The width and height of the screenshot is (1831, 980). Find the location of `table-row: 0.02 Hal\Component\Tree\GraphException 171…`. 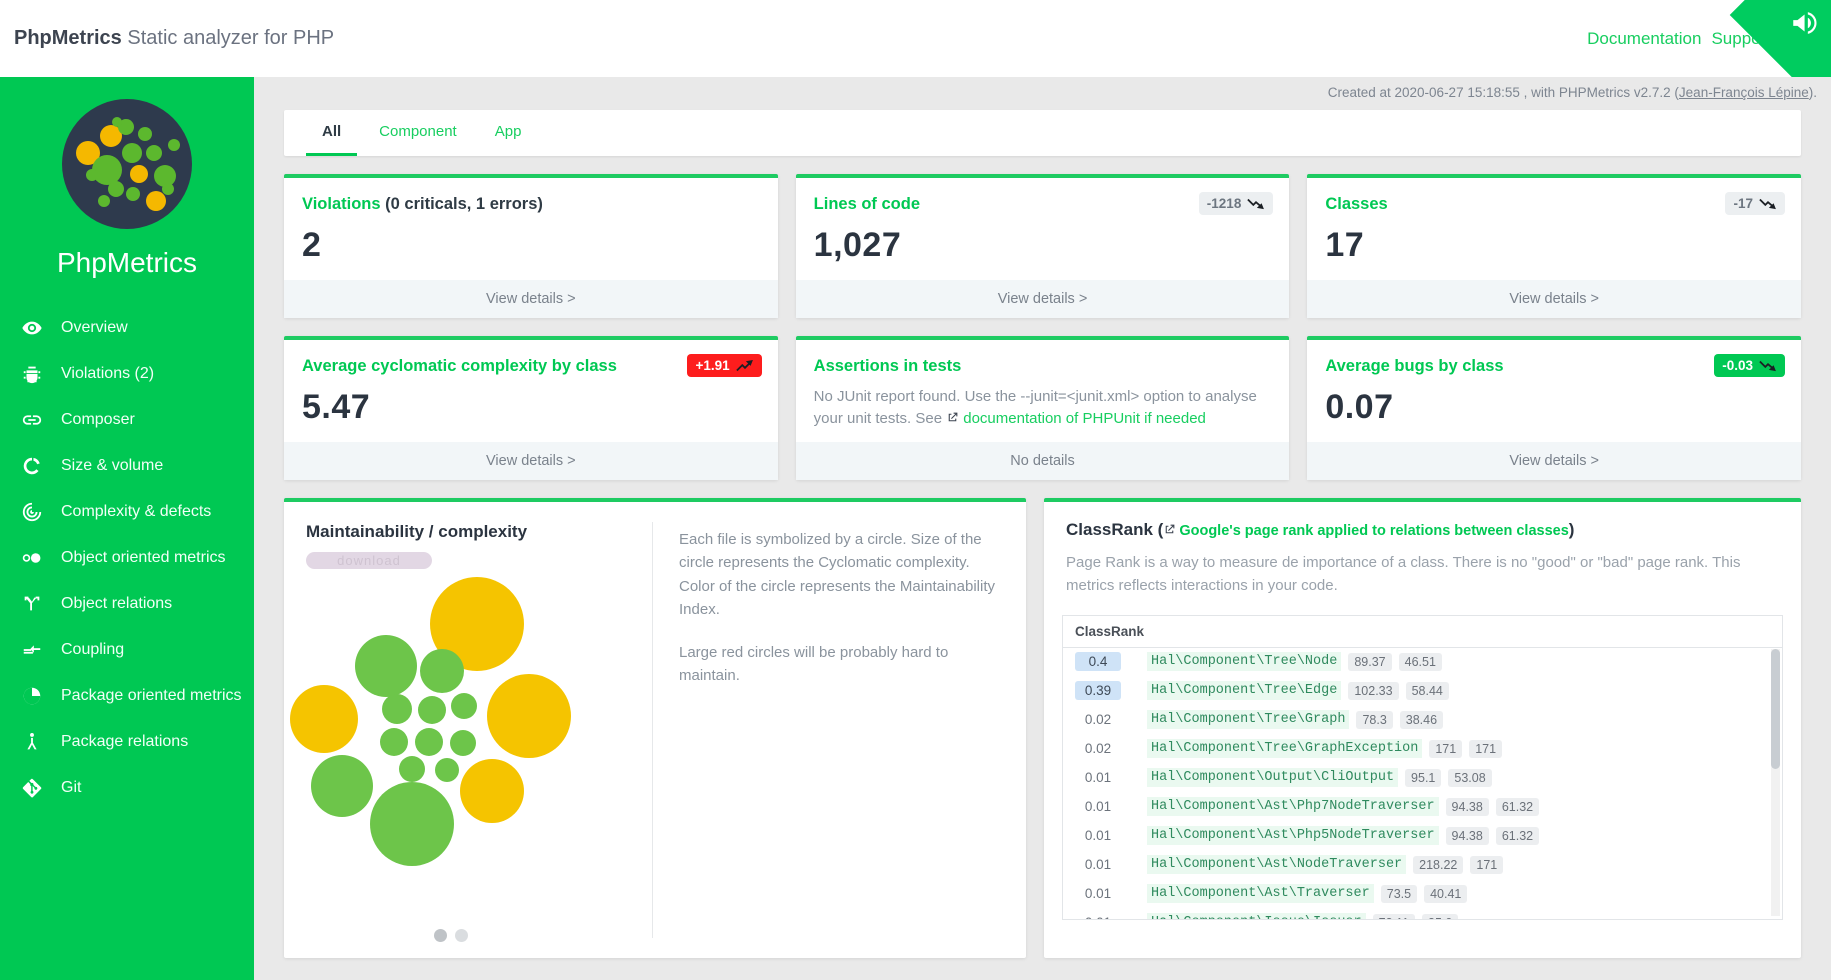

table-row: 0.02 Hal\Component\Tree\GraphException 171… is located at coordinates (1422, 748).